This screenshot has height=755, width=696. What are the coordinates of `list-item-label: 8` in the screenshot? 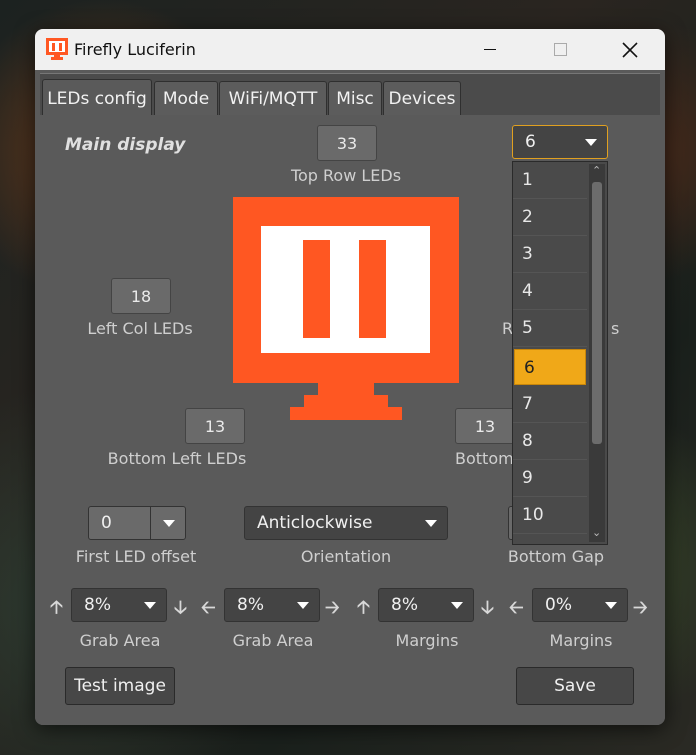 It's located at (527, 441).